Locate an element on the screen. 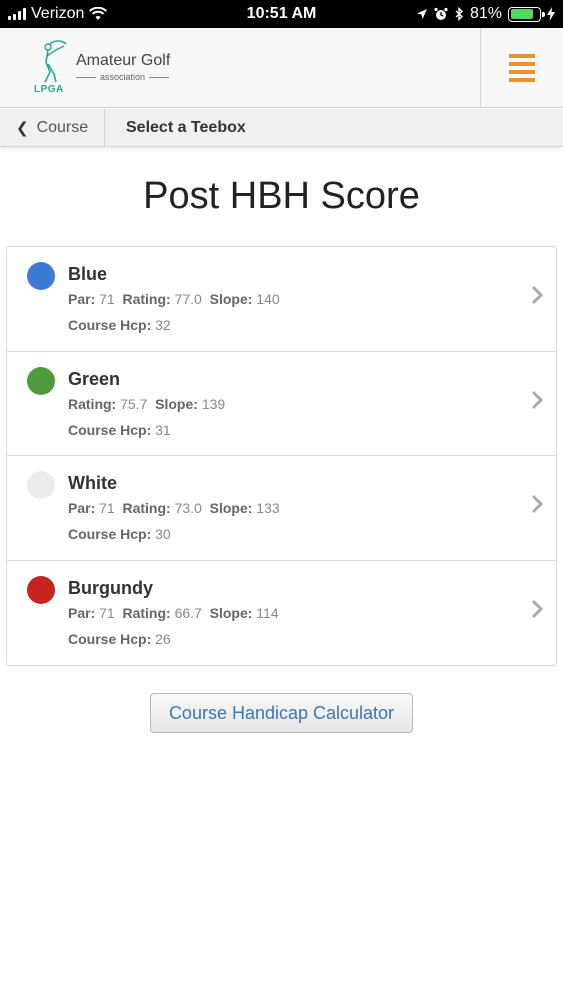 The width and height of the screenshot is (563, 1000). teebox-course-hcp: Course Hcp: 26 is located at coordinates (119, 639).